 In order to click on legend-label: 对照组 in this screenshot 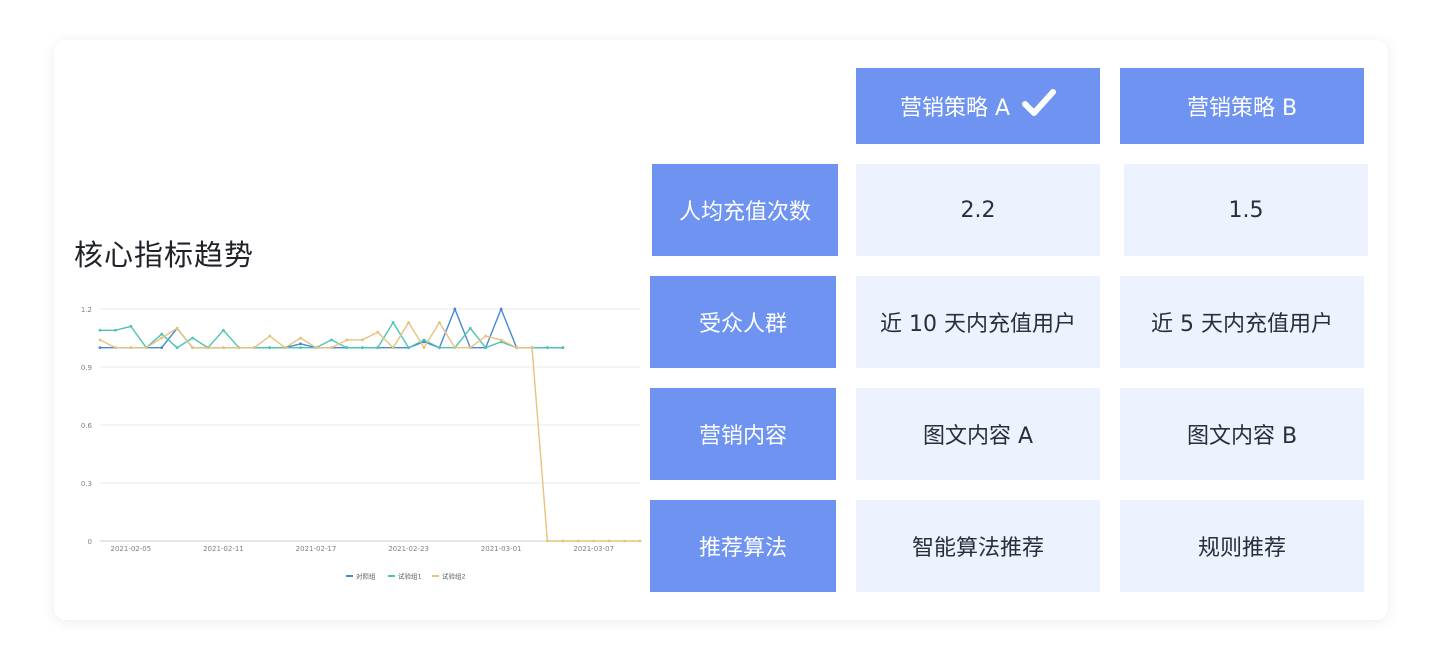, I will do `click(366, 576)`.